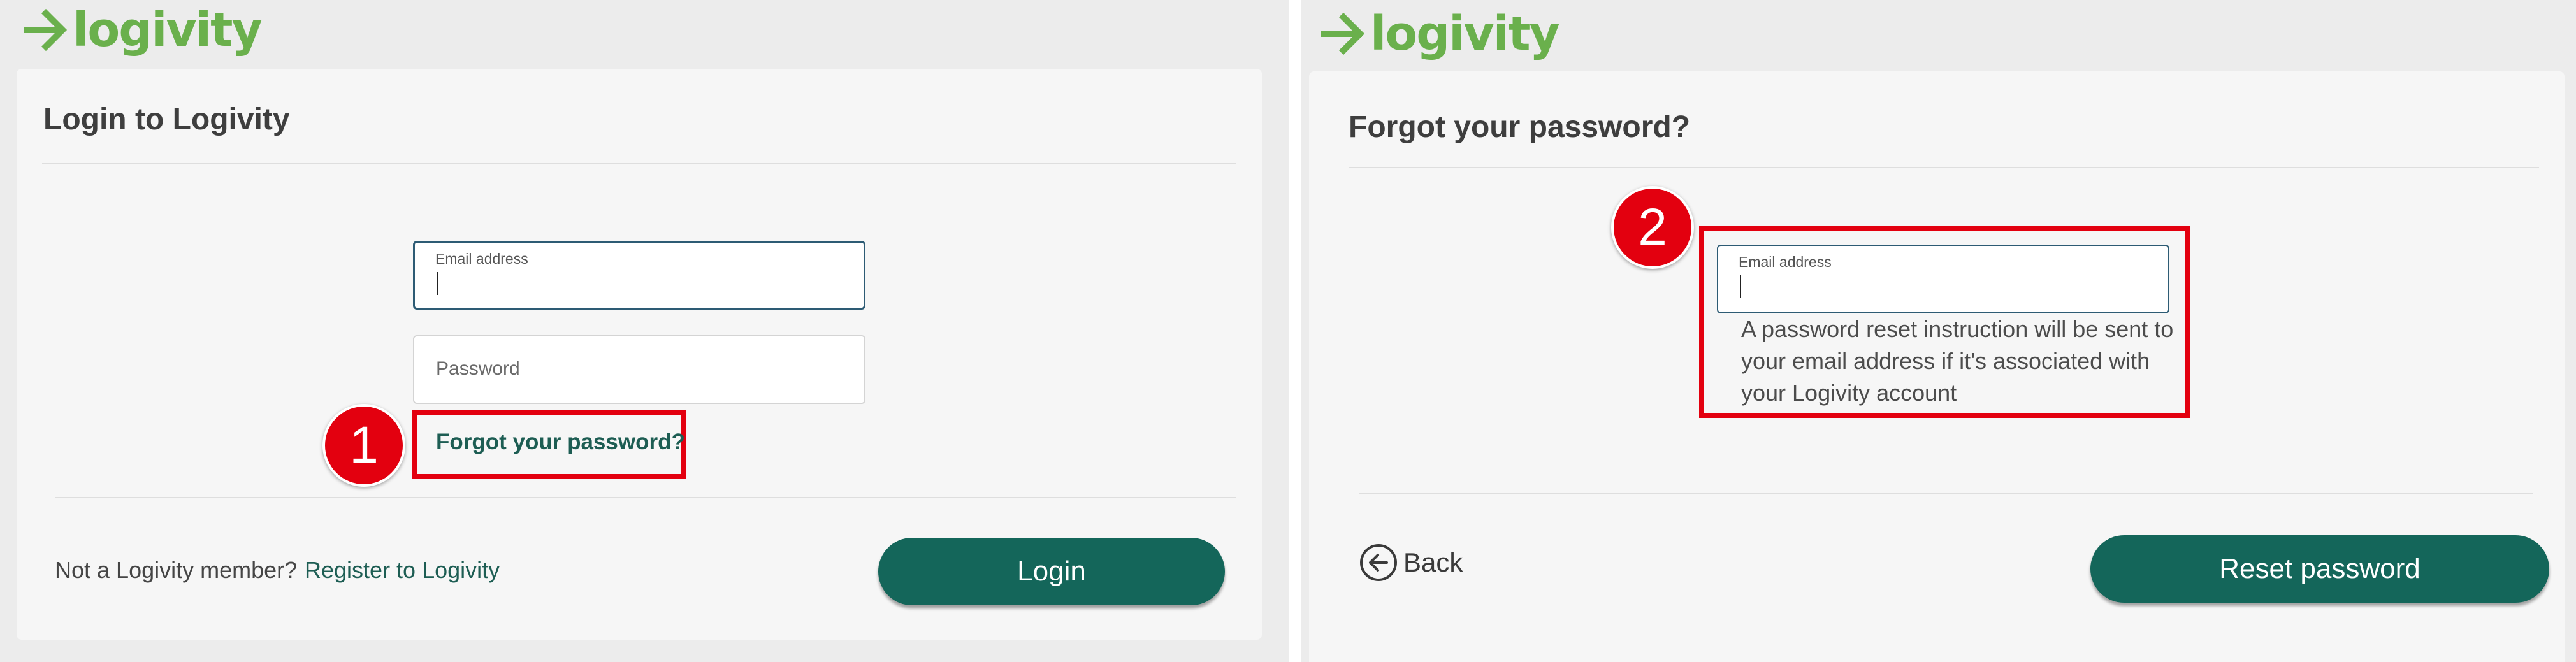 The height and width of the screenshot is (662, 2576). Describe the element at coordinates (639, 369) in the screenshot. I see `password-field: Password` at that location.